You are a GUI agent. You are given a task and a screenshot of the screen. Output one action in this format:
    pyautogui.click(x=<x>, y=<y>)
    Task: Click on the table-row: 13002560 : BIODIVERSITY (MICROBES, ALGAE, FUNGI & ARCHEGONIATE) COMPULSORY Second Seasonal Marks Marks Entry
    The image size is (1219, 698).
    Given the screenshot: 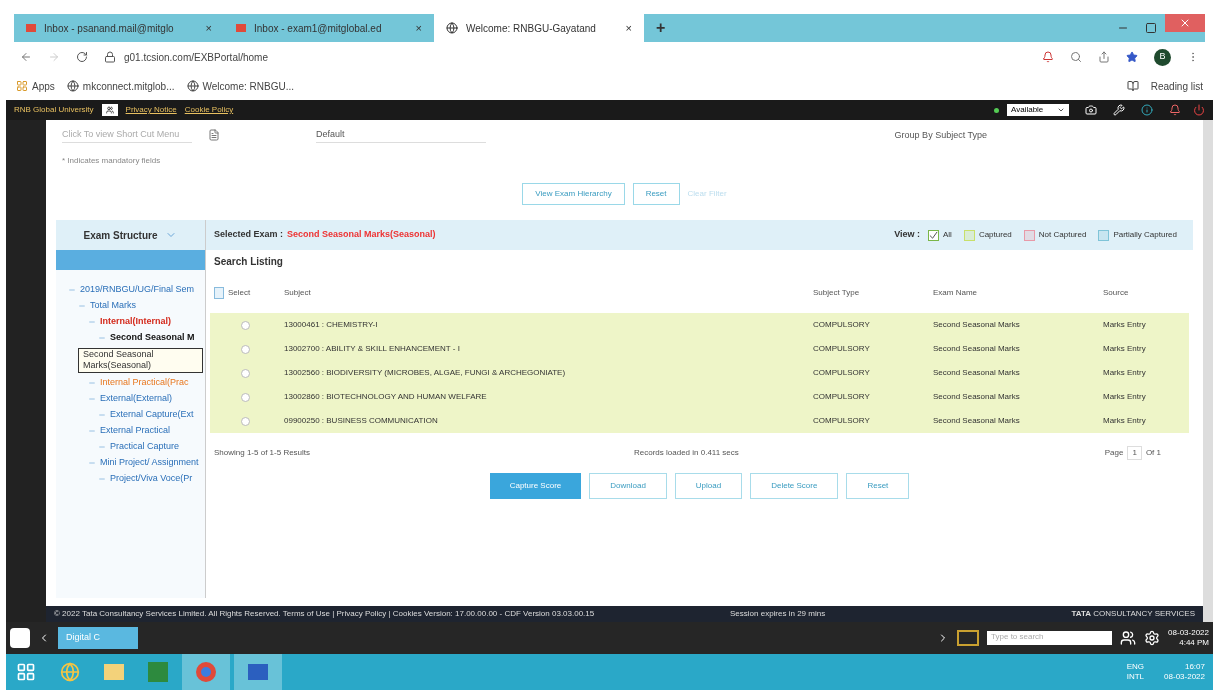 What is the action you would take?
    pyautogui.click(x=699, y=373)
    